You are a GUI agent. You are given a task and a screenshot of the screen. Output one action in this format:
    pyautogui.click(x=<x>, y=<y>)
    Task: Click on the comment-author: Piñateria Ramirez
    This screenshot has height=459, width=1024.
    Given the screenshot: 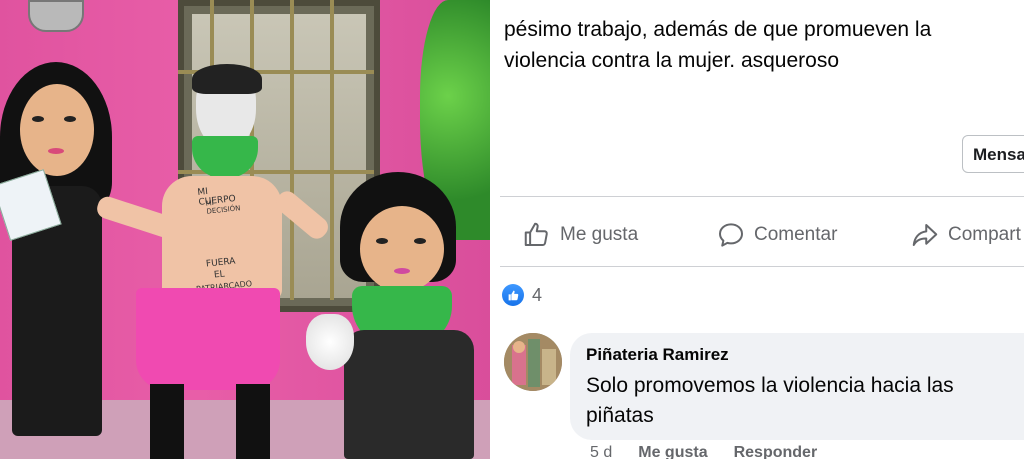 What is the action you would take?
    pyautogui.click(x=657, y=355)
    